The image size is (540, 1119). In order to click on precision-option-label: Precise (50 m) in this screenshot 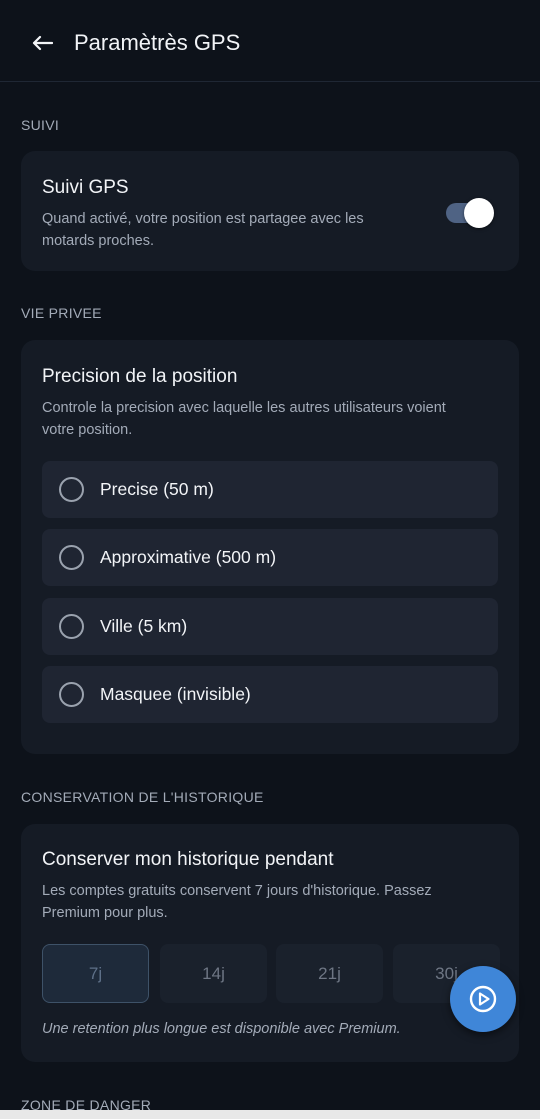, I will do `click(157, 489)`.